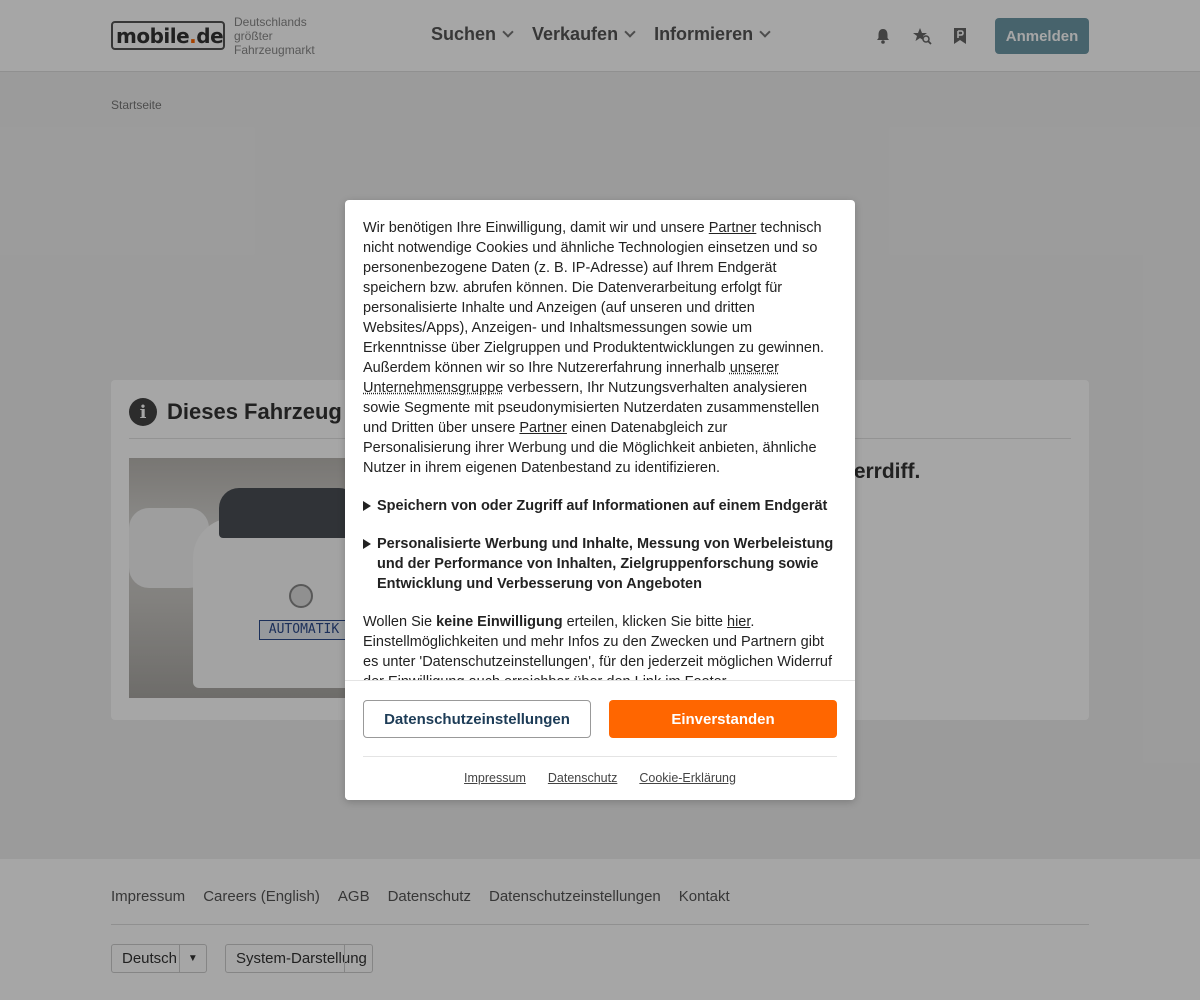  What do you see at coordinates (495, 778) in the screenshot?
I see `consent-link-impressum: Impressum` at bounding box center [495, 778].